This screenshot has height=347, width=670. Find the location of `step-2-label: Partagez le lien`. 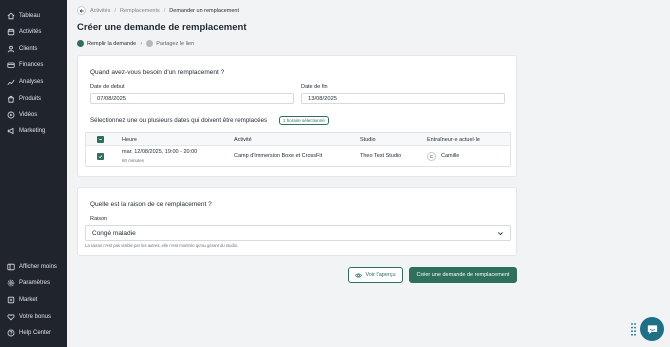

step-2-label: Partagez le lien is located at coordinates (175, 43).